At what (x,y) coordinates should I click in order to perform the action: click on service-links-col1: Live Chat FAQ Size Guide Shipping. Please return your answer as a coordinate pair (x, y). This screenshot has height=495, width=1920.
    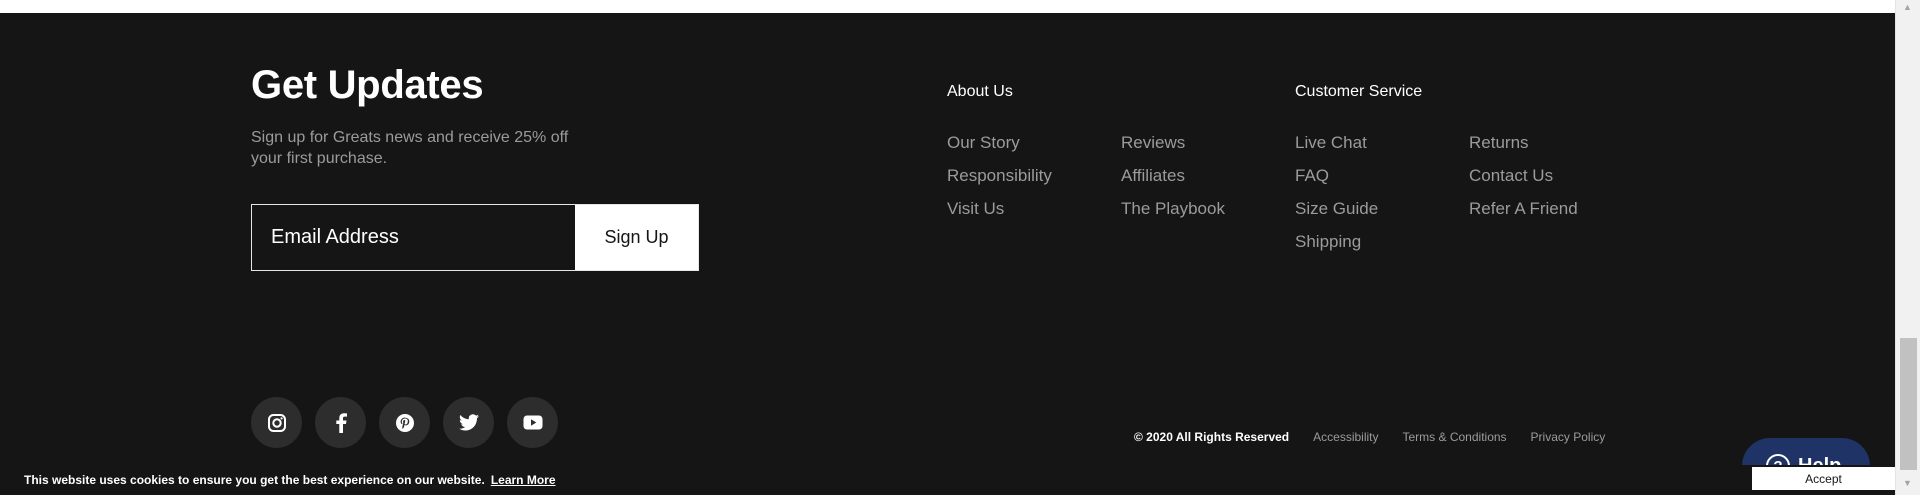
    Looking at the image, I should click on (1336, 199).